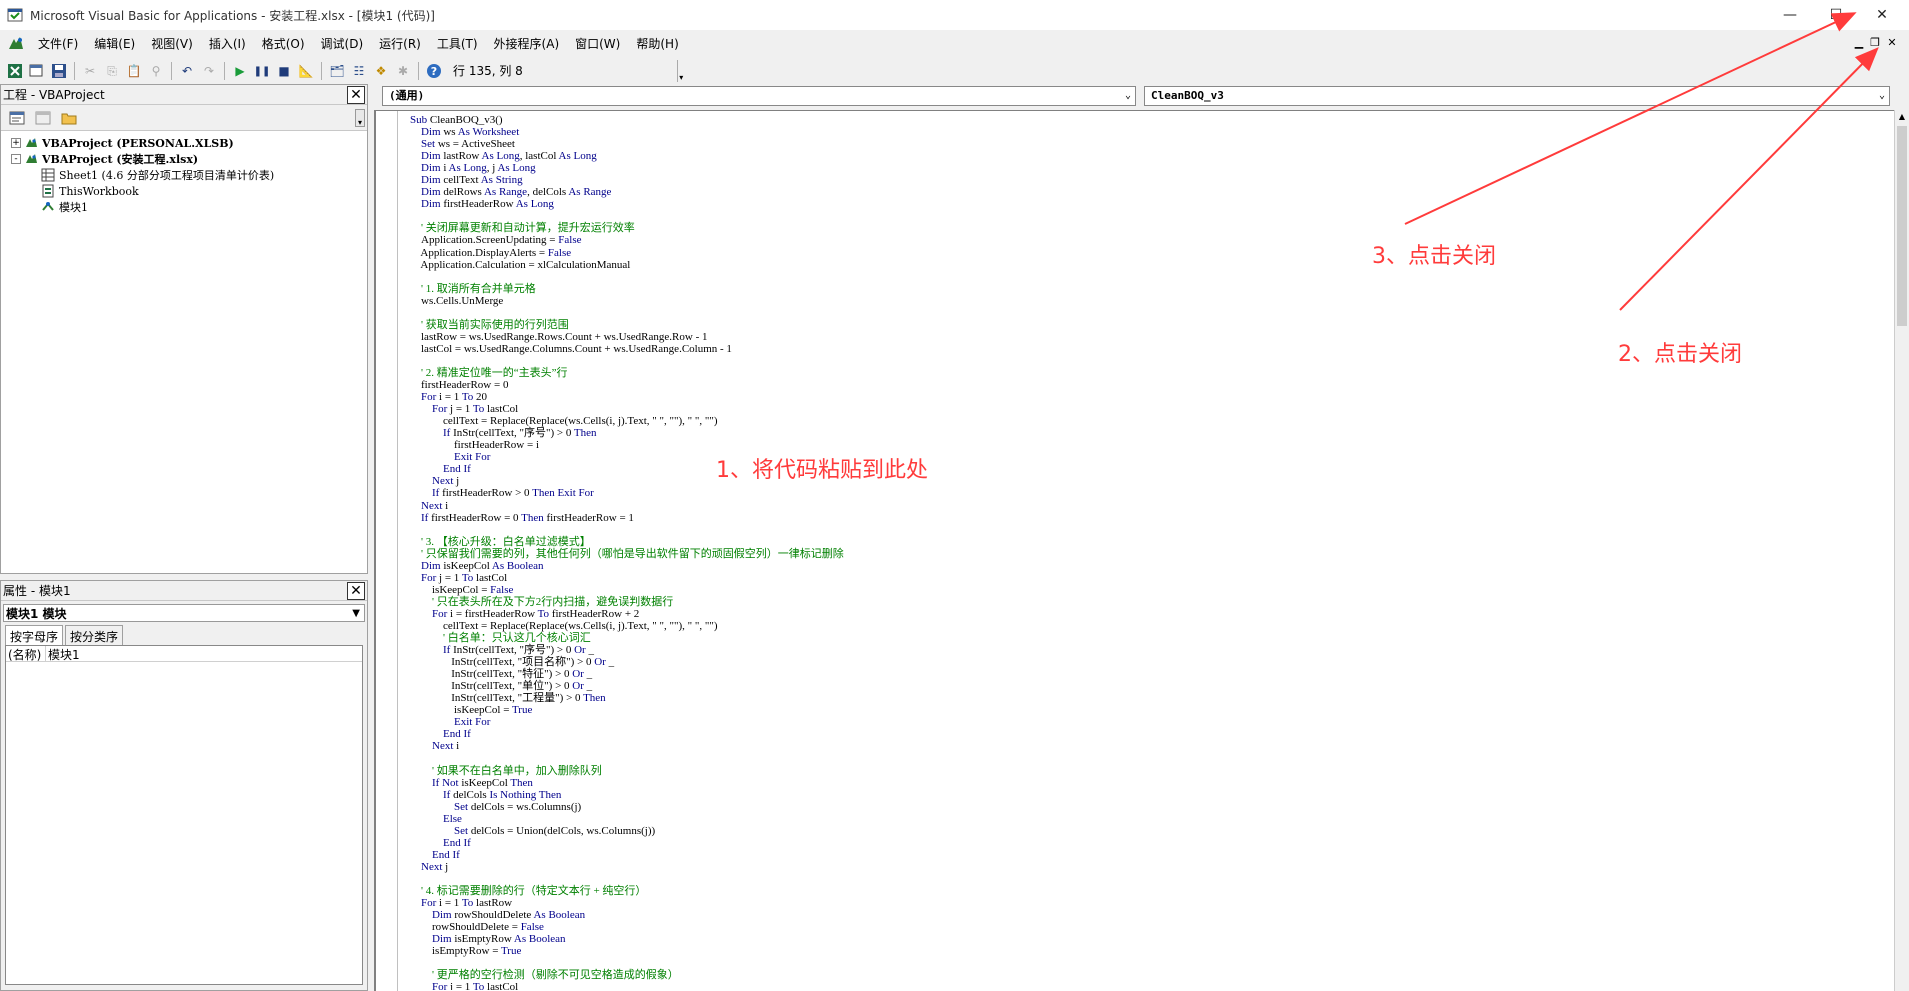 This screenshot has width=1909, height=991. What do you see at coordinates (54, 95) in the screenshot?
I see `project-explorer-title: 工程 - VBAProject` at bounding box center [54, 95].